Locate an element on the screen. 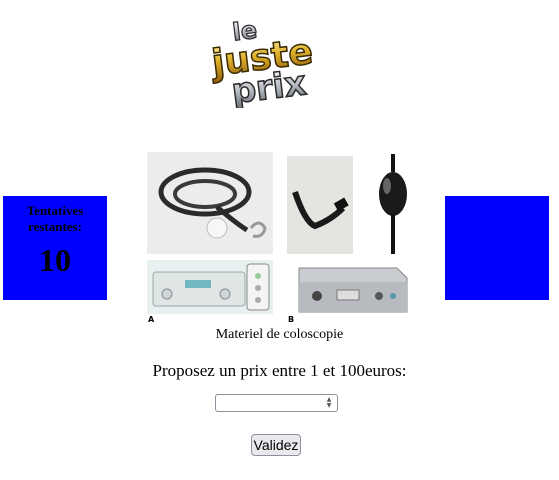  price-prompt: Proposez un prix entre 1 et 100euros: is located at coordinates (279, 370).